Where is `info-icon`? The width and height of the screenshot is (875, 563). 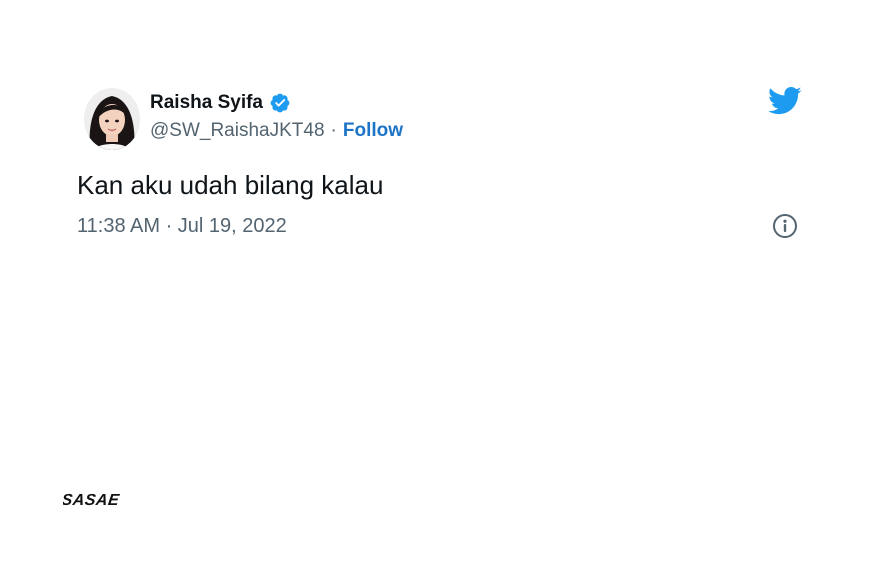
info-icon is located at coordinates (785, 226).